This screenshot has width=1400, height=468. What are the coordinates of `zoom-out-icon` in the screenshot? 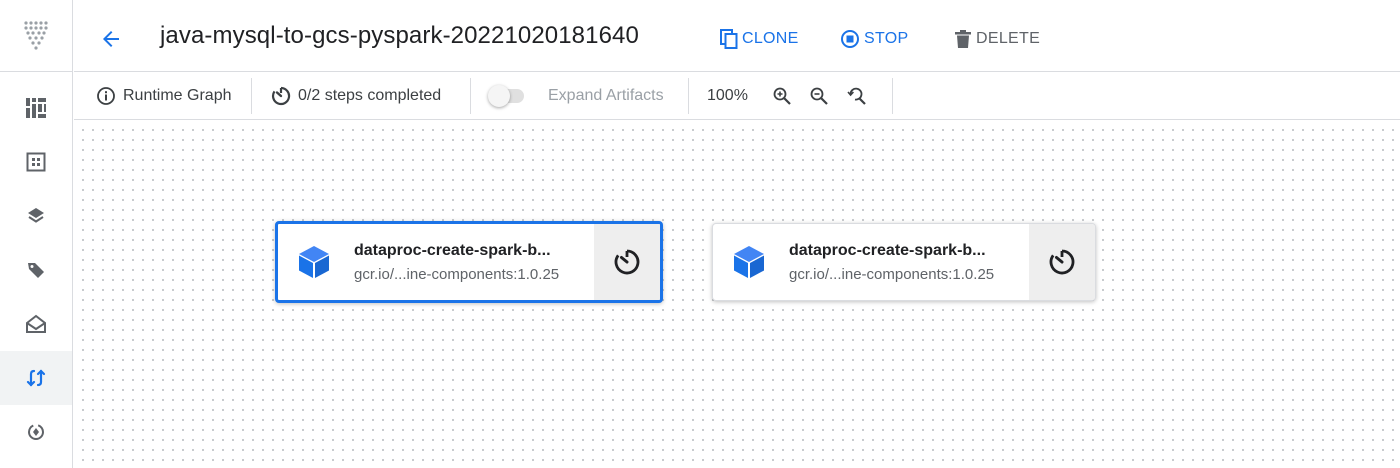 It's located at (819, 96).